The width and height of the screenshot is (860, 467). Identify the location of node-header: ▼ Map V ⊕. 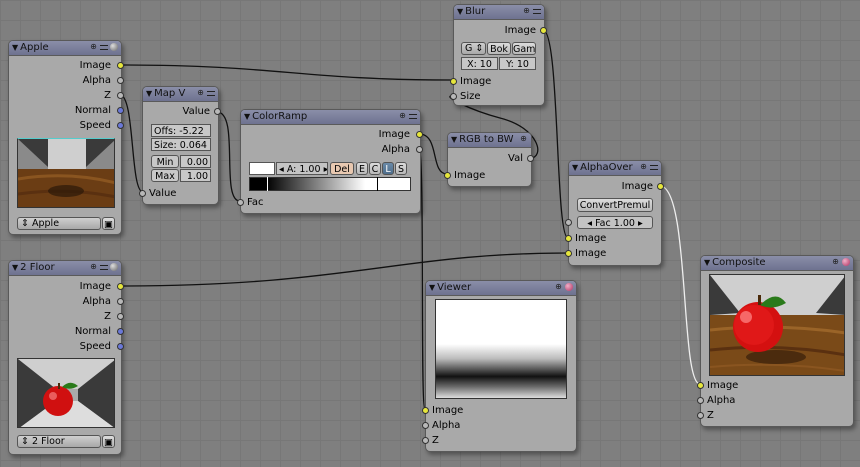
(180, 94).